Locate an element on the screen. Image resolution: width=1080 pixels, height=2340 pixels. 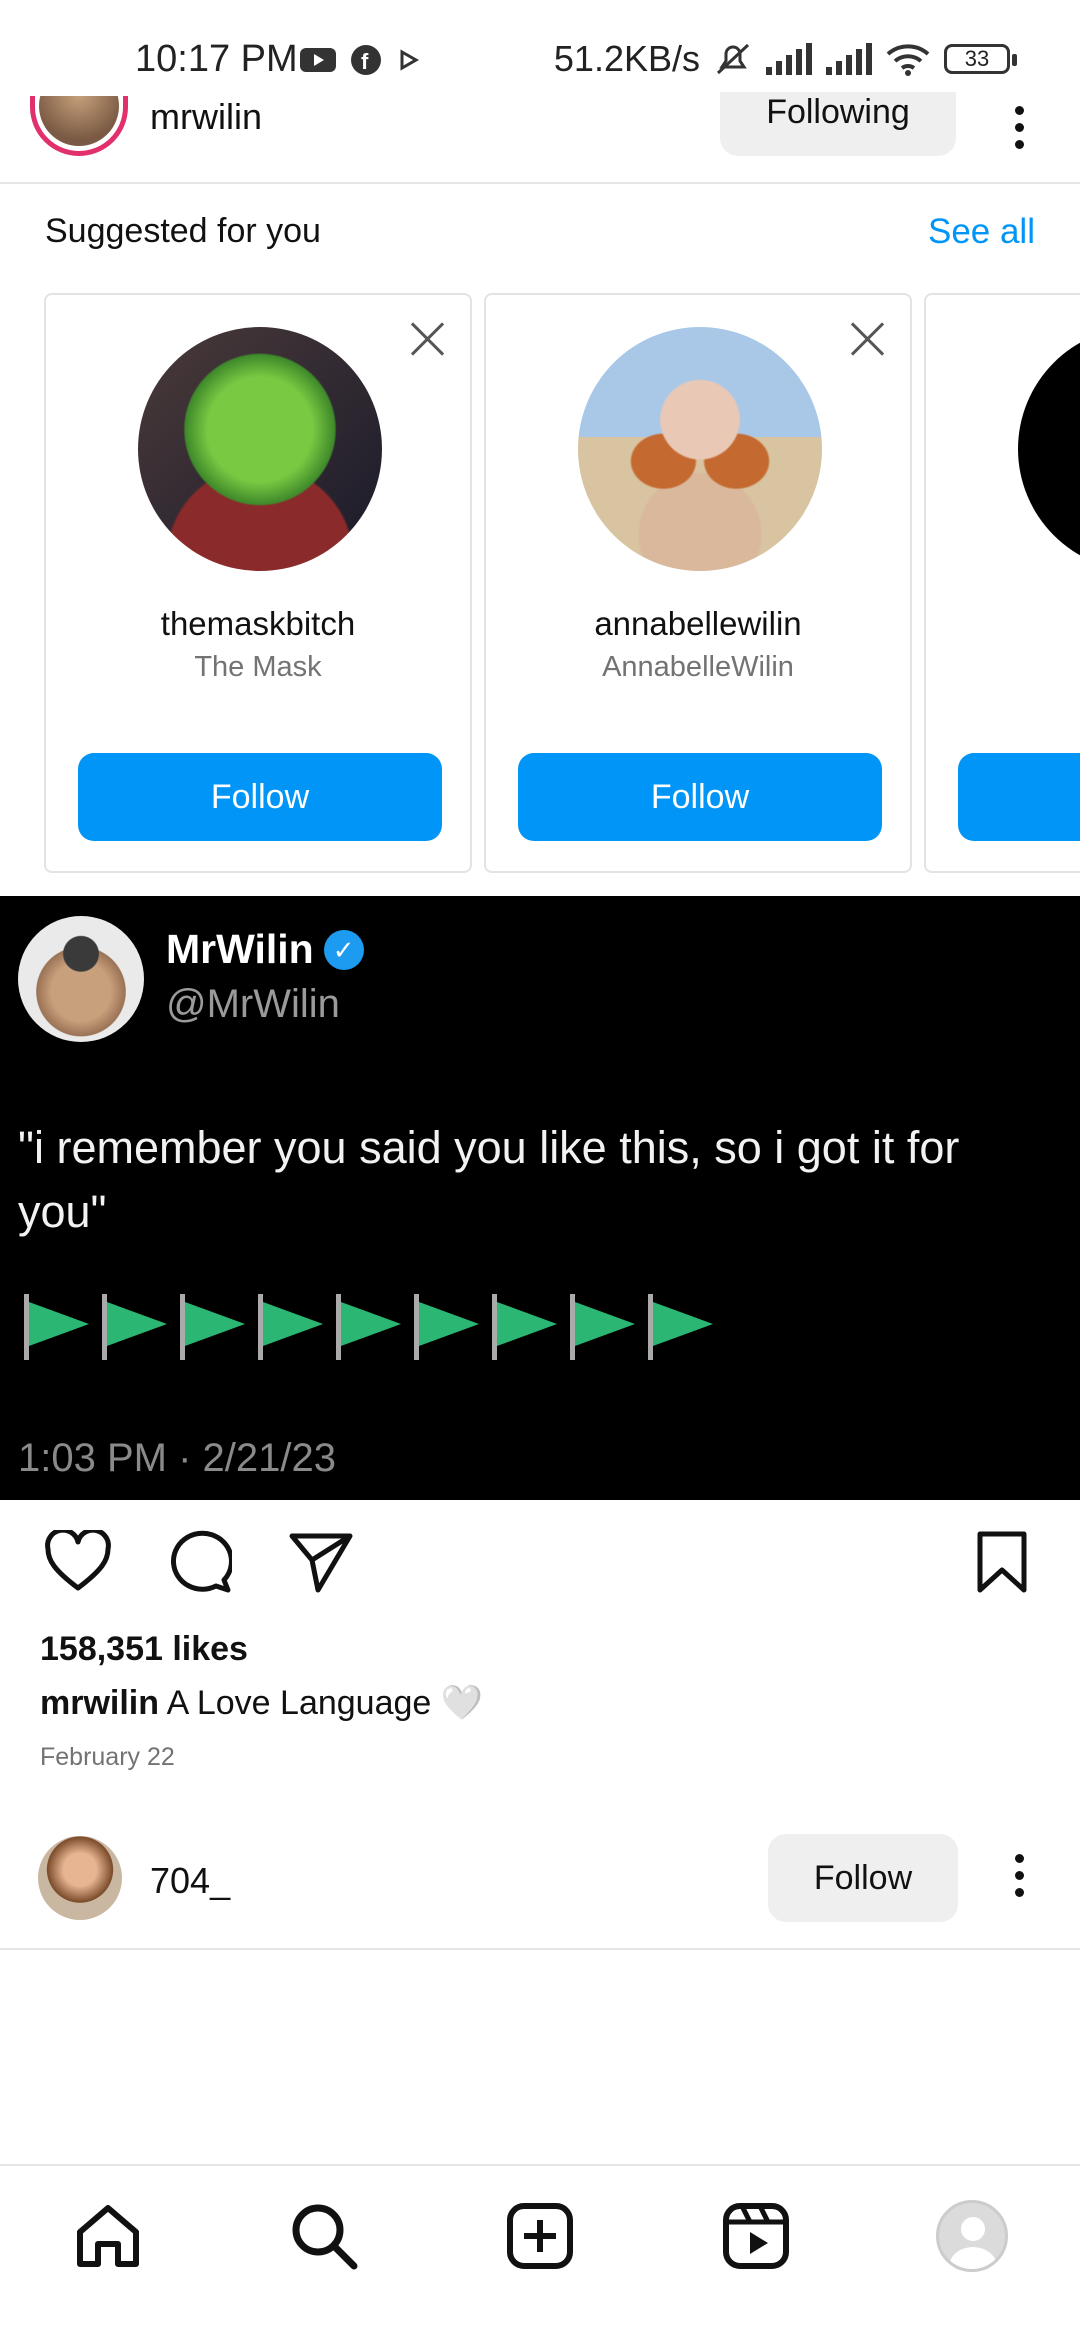
facebook-icon: f is located at coordinates (366, 60).